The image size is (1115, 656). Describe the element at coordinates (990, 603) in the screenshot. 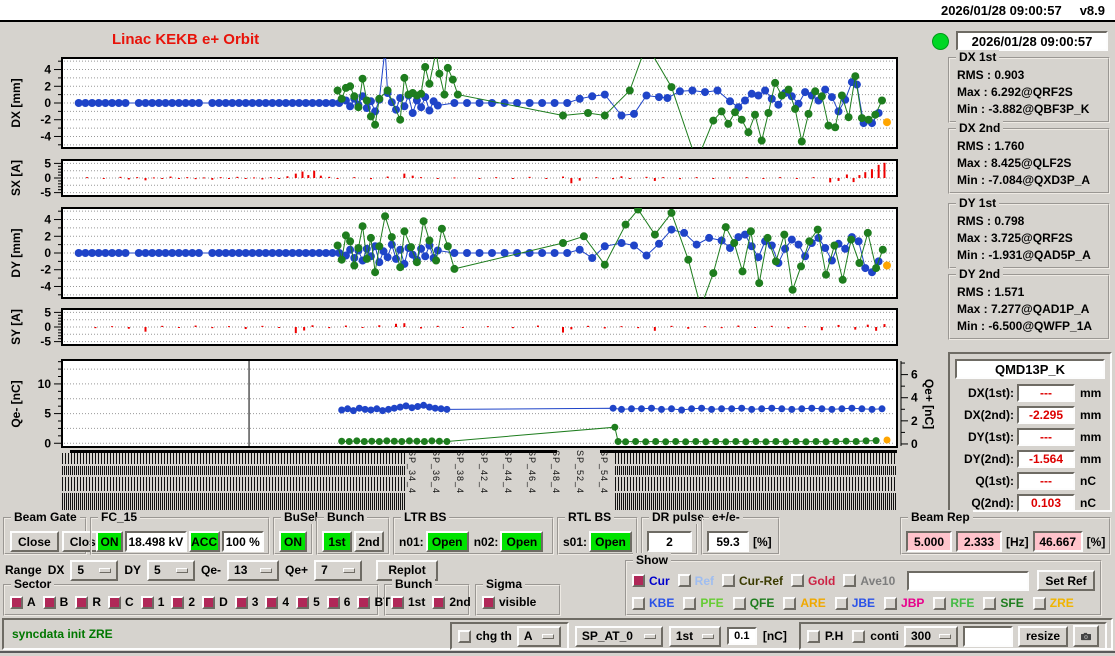

I see `show-checkbox-sfe` at that location.